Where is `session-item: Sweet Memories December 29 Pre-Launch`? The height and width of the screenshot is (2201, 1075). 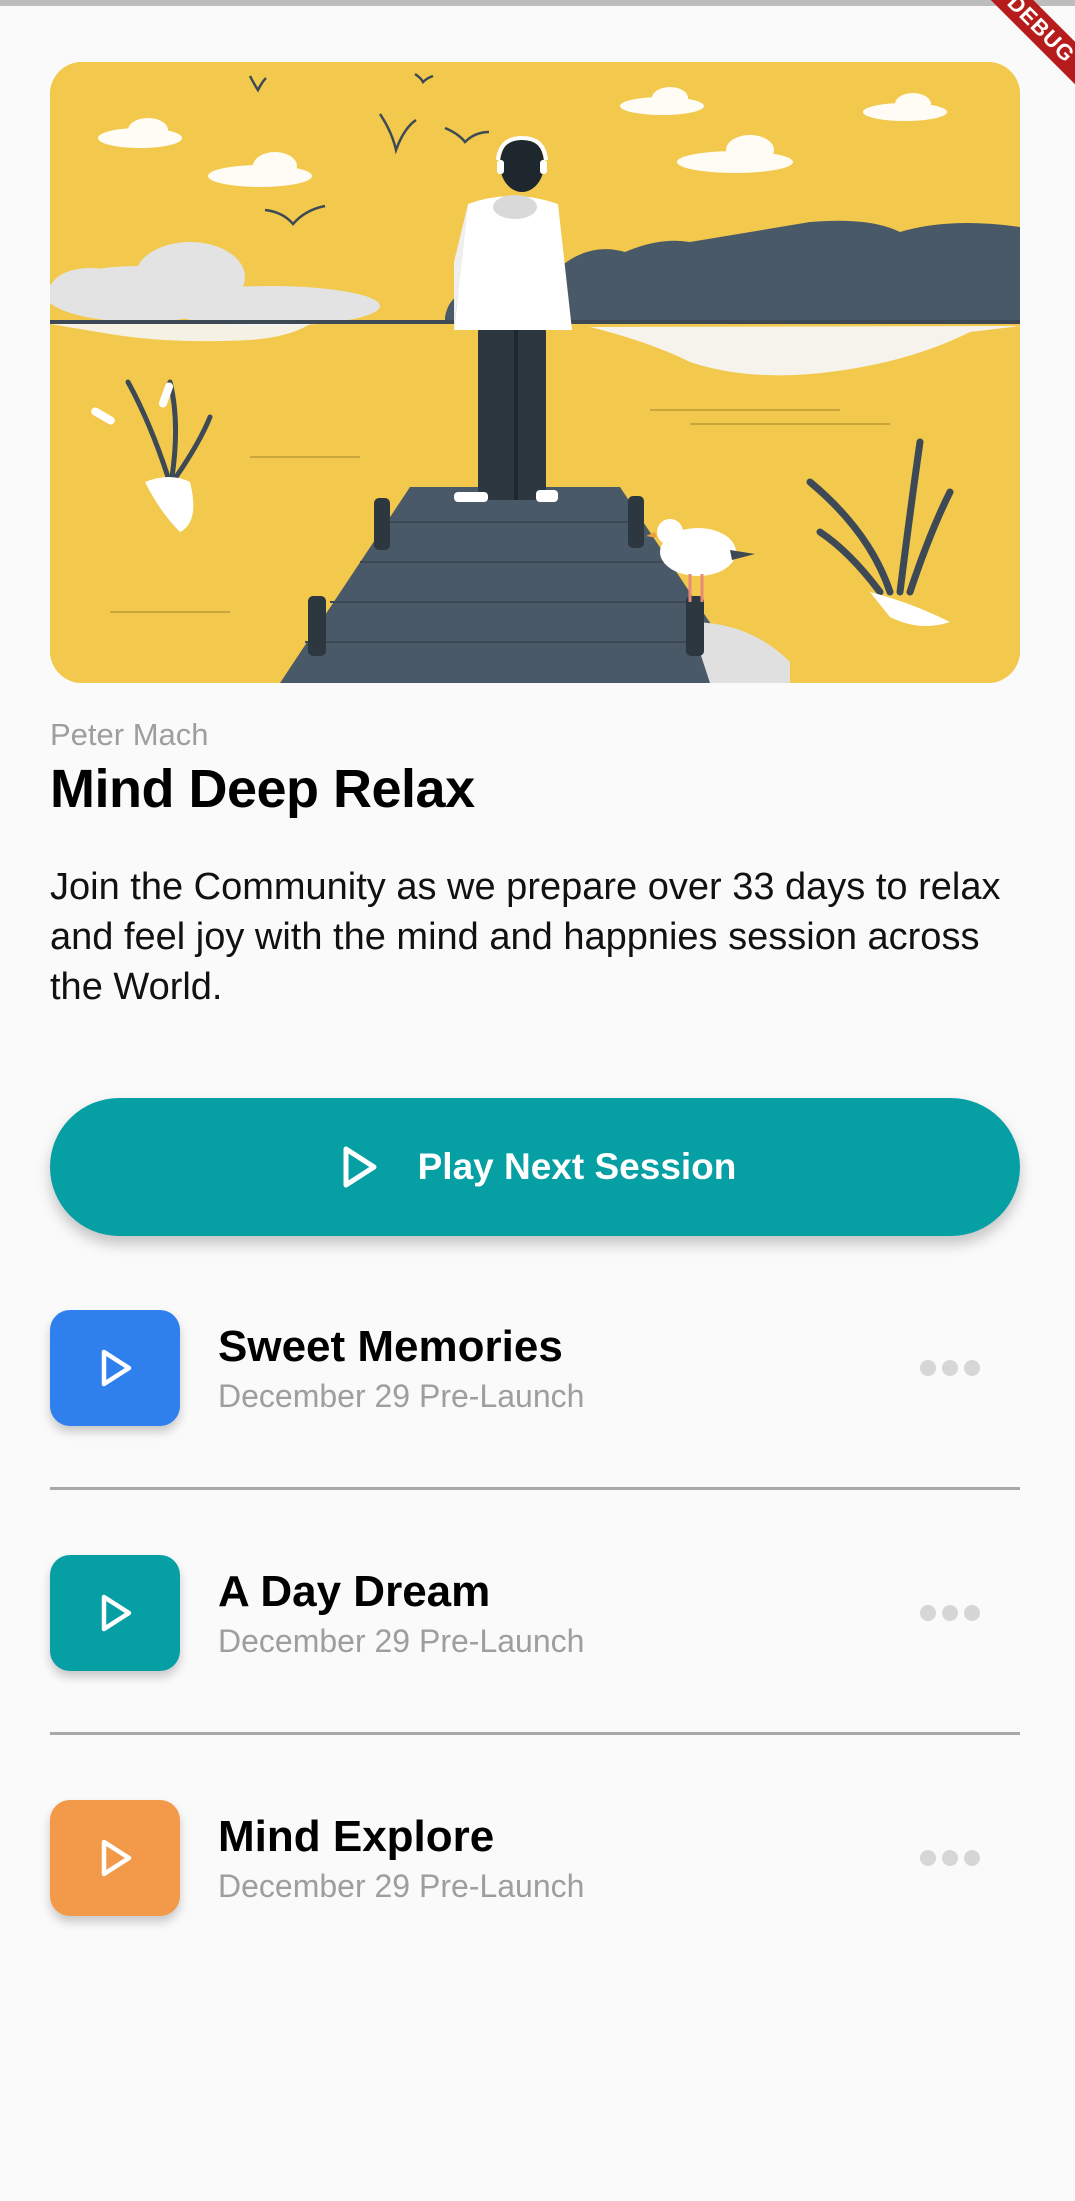 session-item: Sweet Memories December 29 Pre-Launch is located at coordinates (535, 1370).